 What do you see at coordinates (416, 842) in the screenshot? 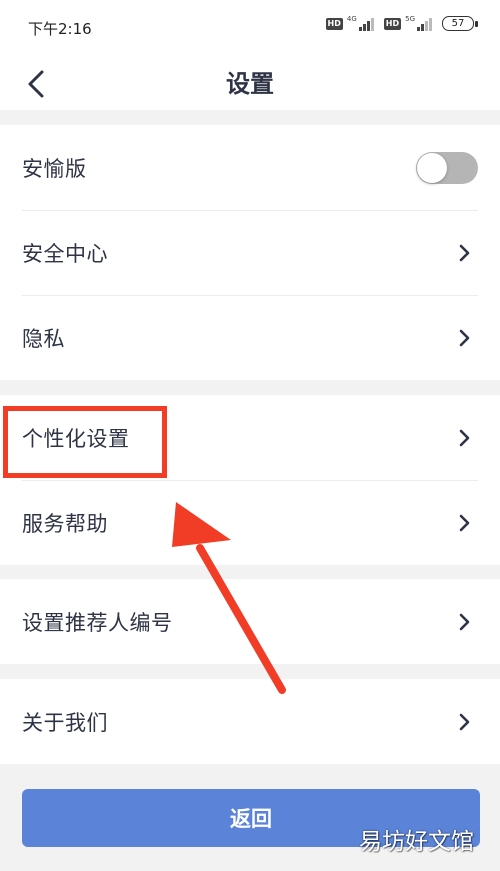
I see `watermark-text: 易坊好文馆` at bounding box center [416, 842].